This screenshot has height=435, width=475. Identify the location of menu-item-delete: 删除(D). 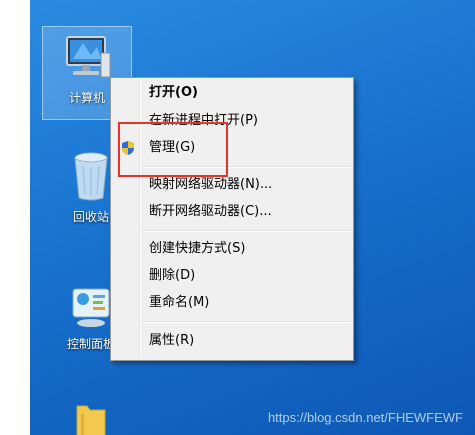
(232, 276).